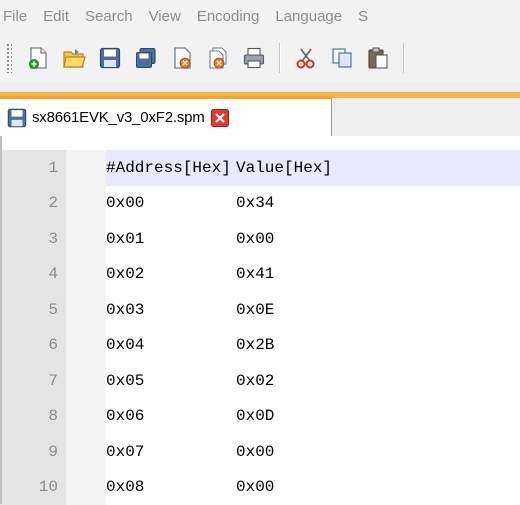 The width and height of the screenshot is (520, 505). Describe the element at coordinates (220, 118) in the screenshot. I see `close-icon` at that location.